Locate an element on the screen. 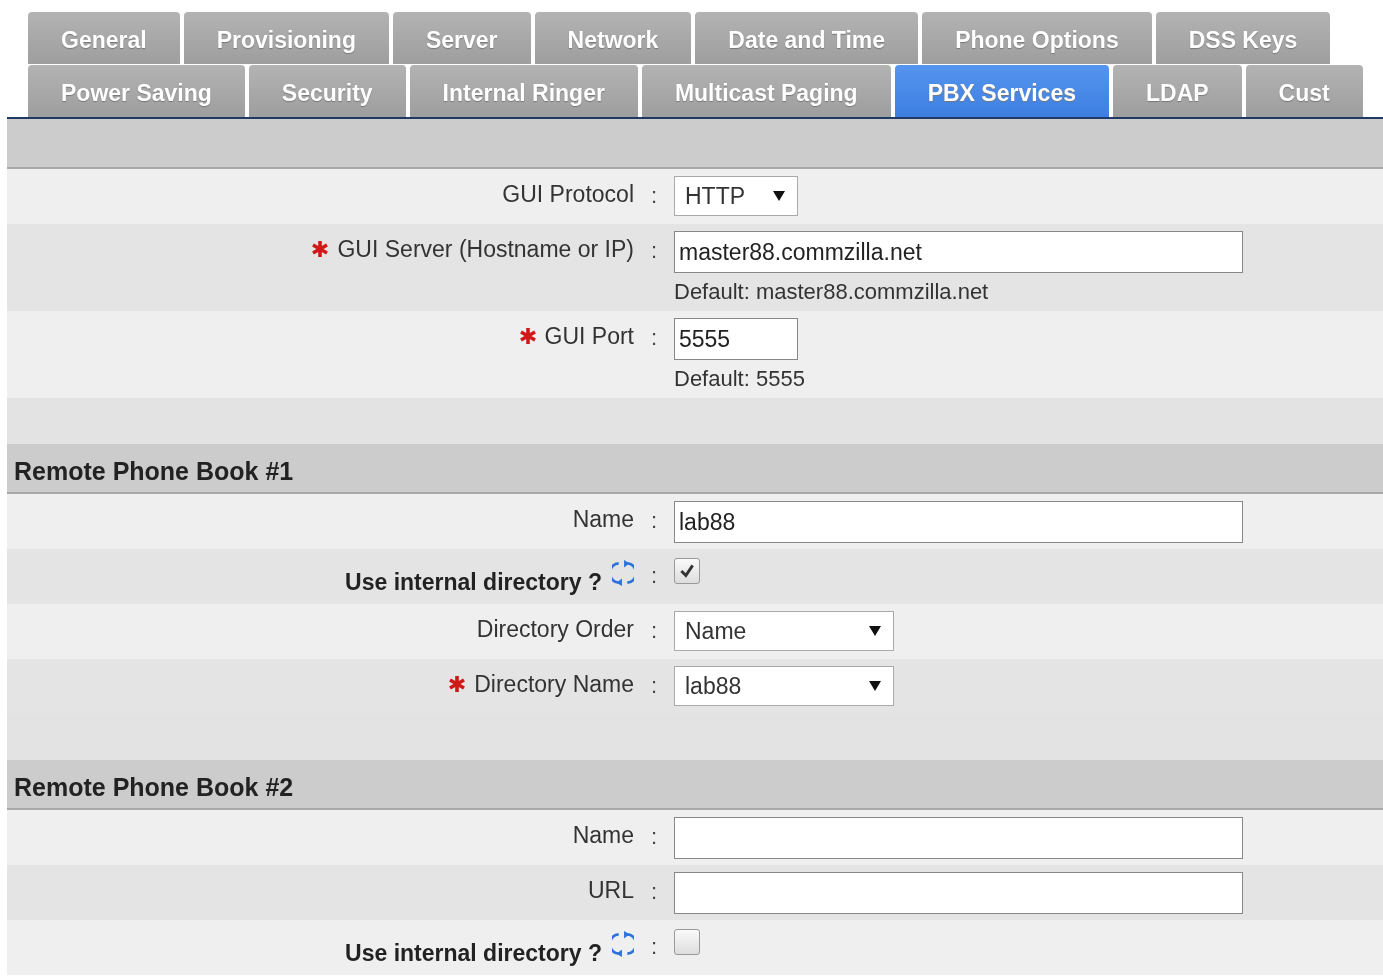 The image size is (1383, 980). tab: Provisioning is located at coordinates (286, 38).